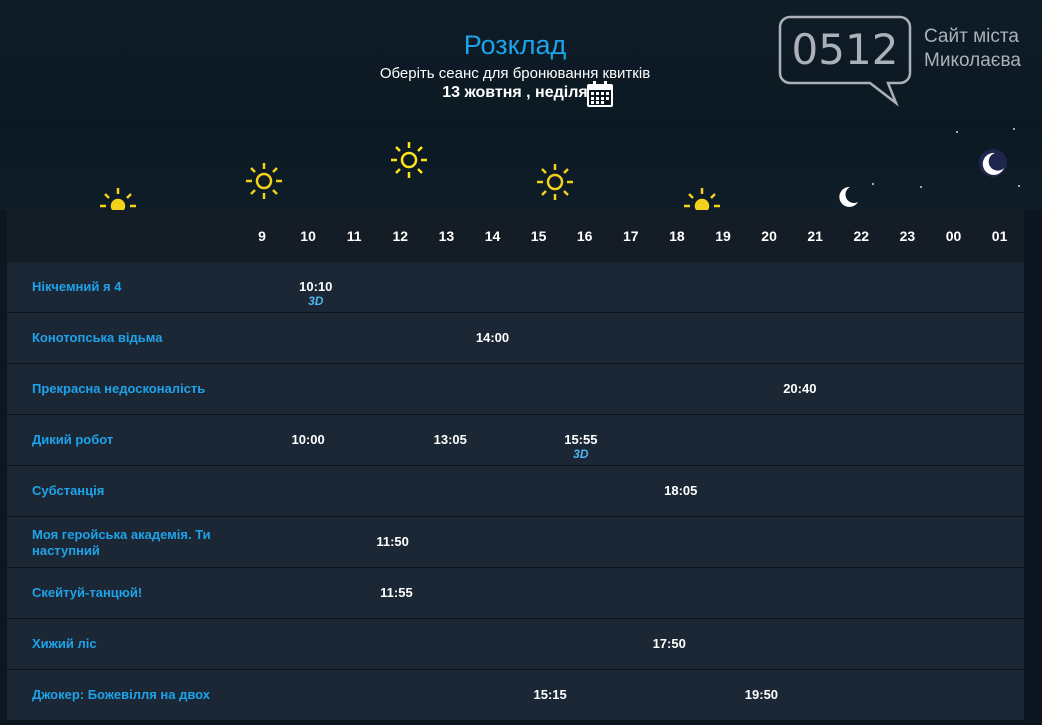  I want to click on movie-title-link: Джокер: Божевілля на двох, so click(132, 695).